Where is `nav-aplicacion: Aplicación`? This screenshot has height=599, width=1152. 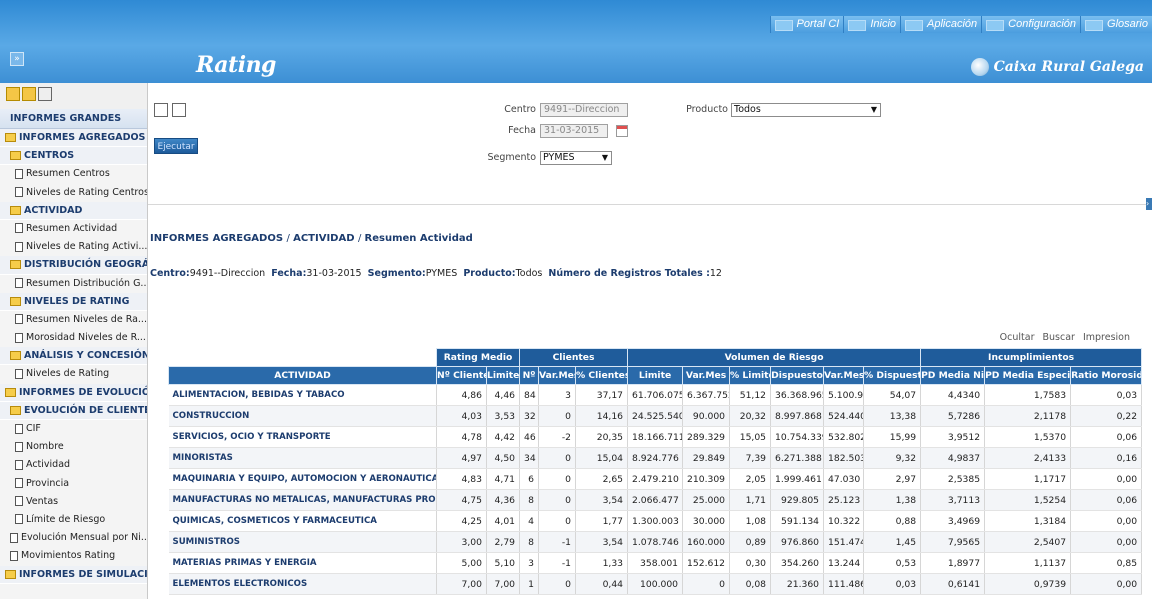
nav-aplicacion: Aplicación is located at coordinates (941, 24).